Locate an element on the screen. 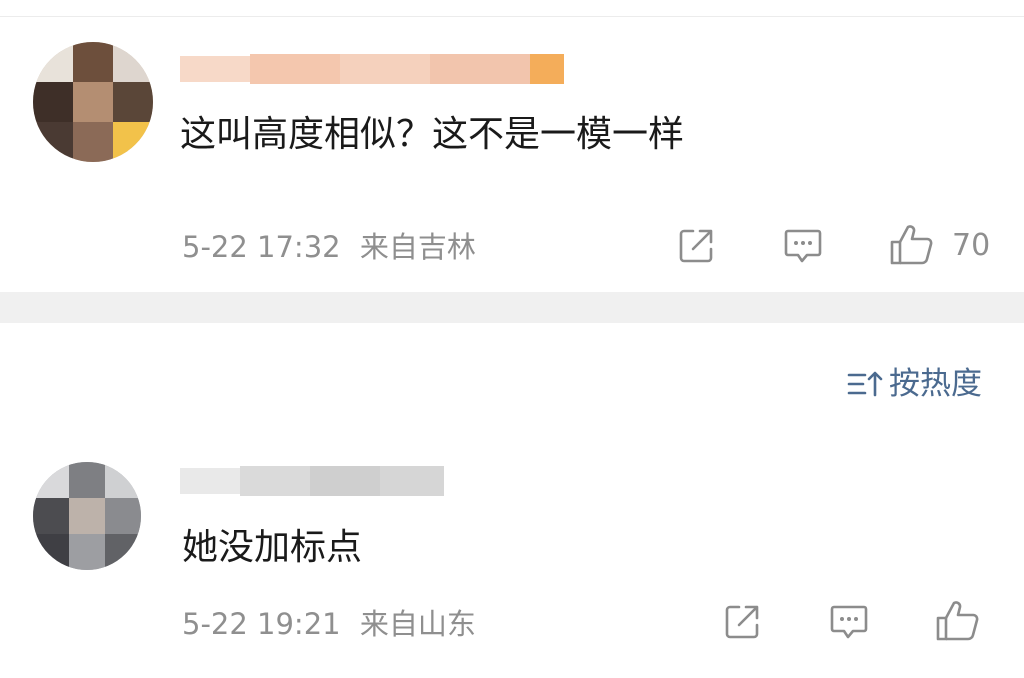 Image resolution: width=1024 pixels, height=678 pixels. section-divider is located at coordinates (512, 307).